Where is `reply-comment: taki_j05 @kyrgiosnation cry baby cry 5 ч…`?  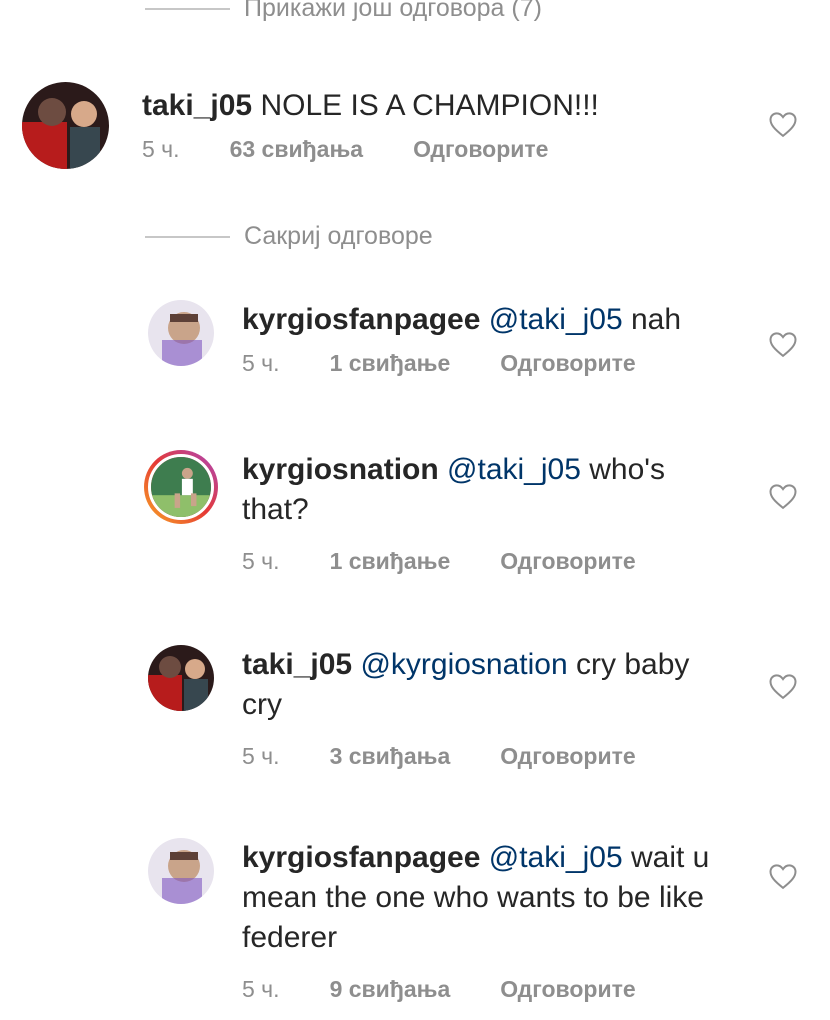 reply-comment: taki_j05 @kyrgiosnation cry baby cry 5 ч… is located at coordinates (448, 707).